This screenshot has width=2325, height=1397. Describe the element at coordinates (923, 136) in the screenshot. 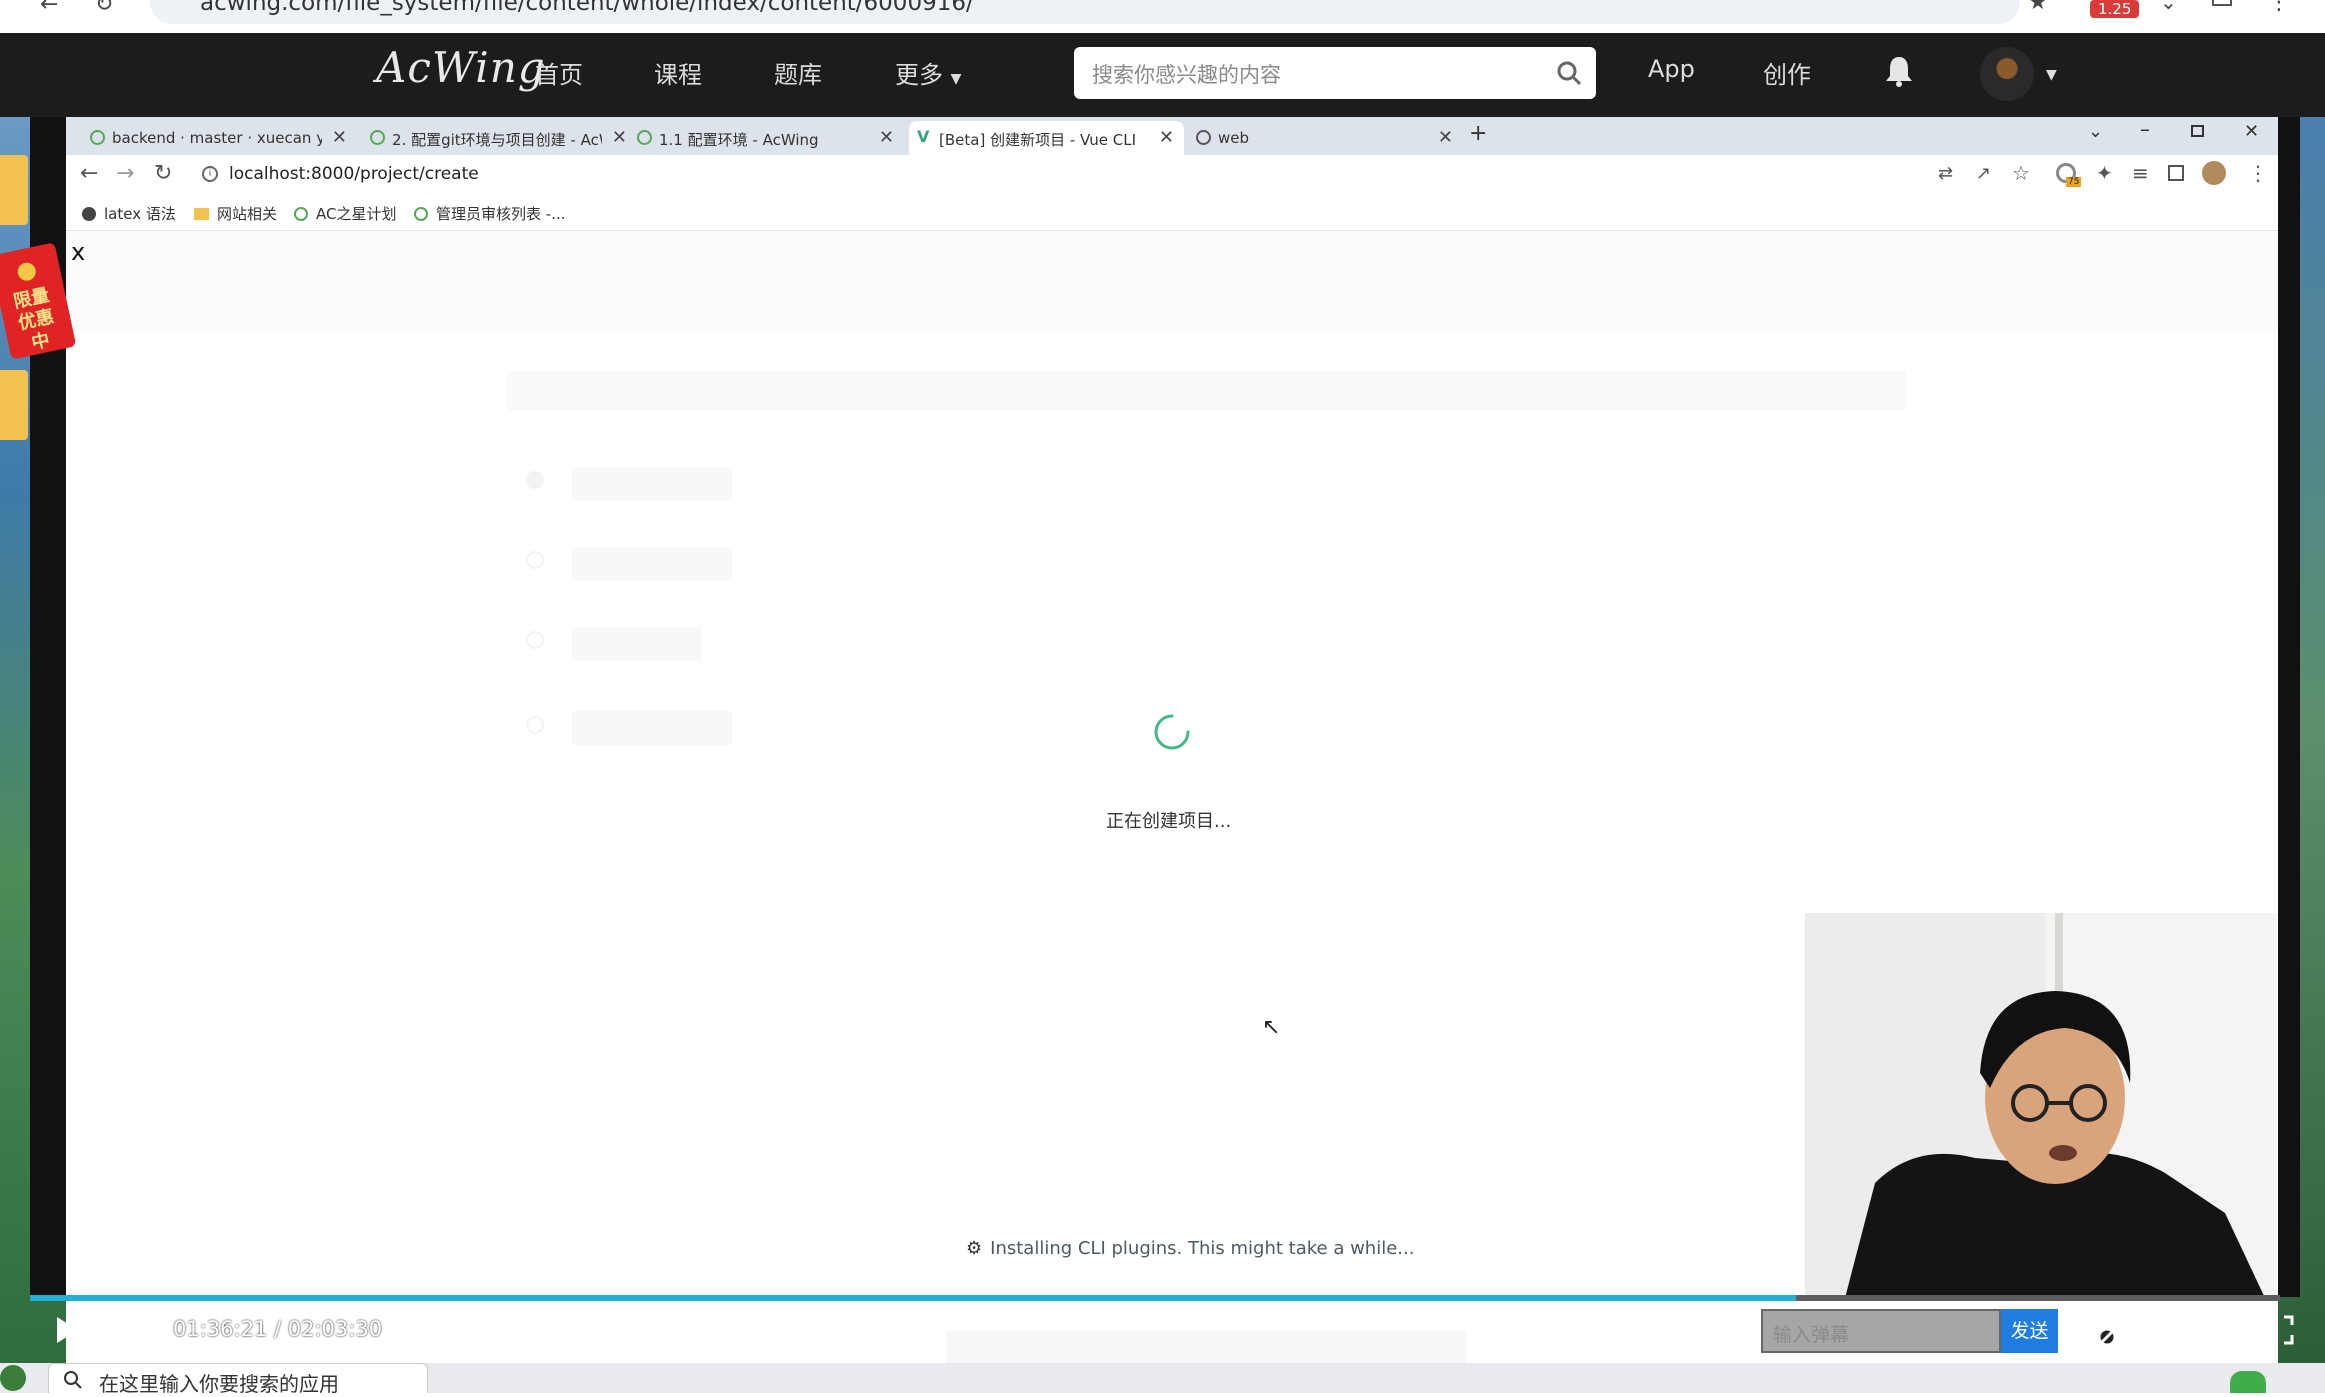

I see `vue-icon: V` at that location.